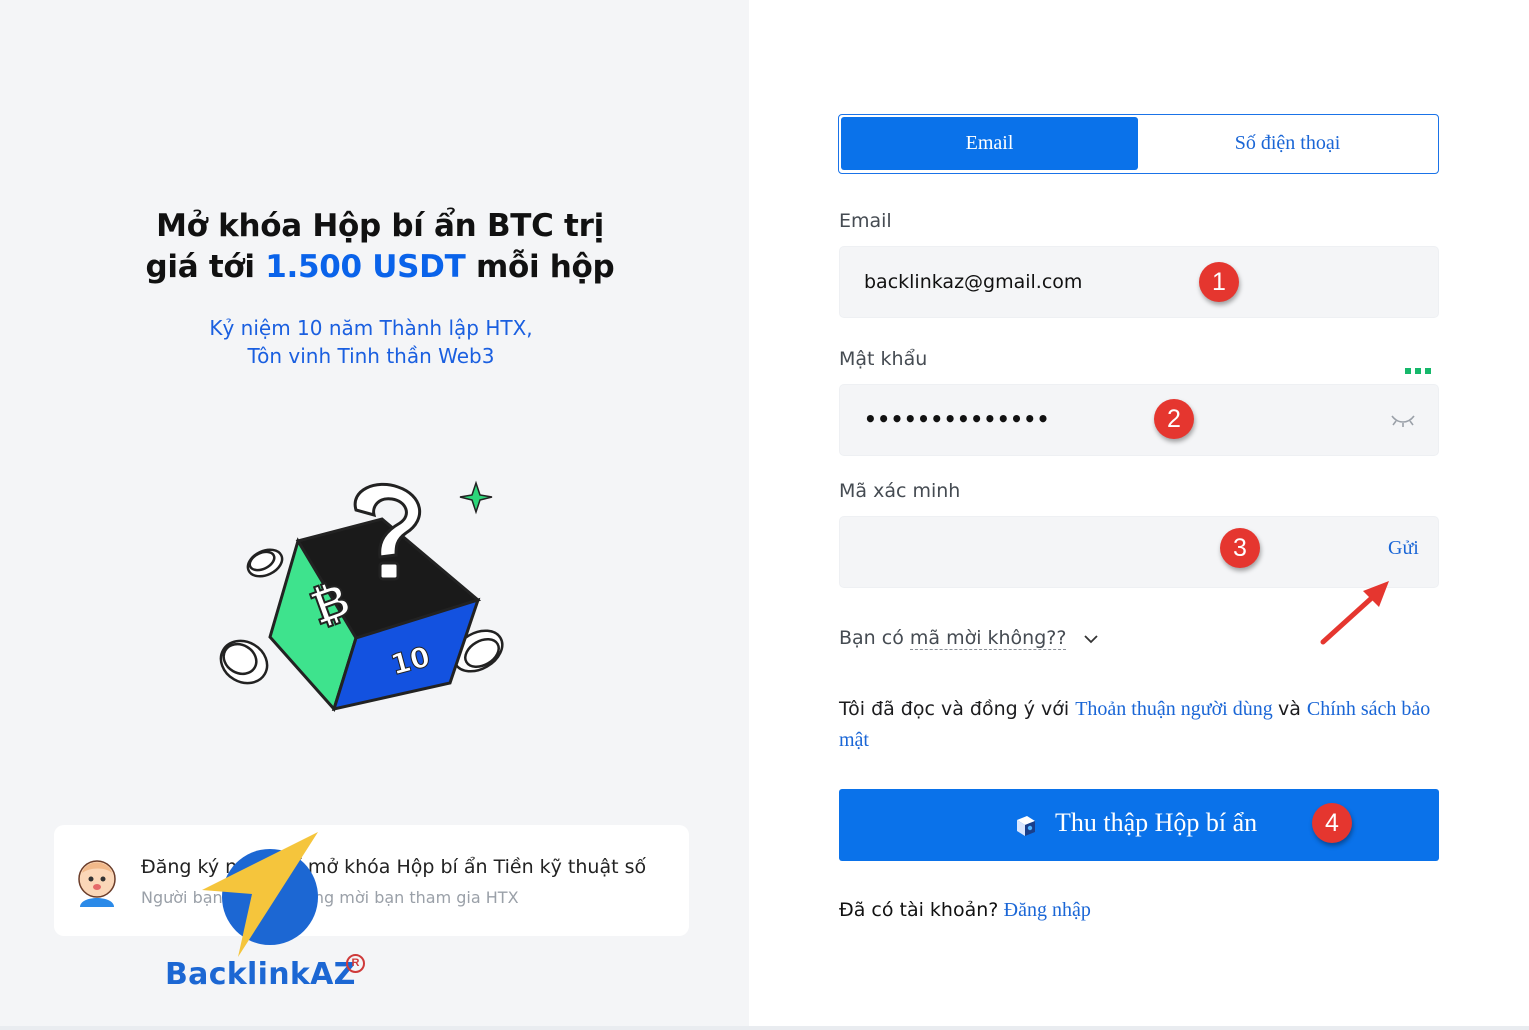  Describe the element at coordinates (1114, 282) in the screenshot. I see `email-field` at that location.